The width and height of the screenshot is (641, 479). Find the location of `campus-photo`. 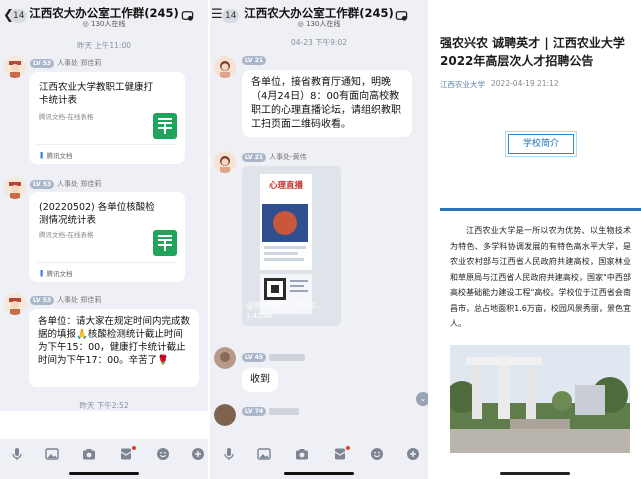

campus-photo is located at coordinates (540, 399).